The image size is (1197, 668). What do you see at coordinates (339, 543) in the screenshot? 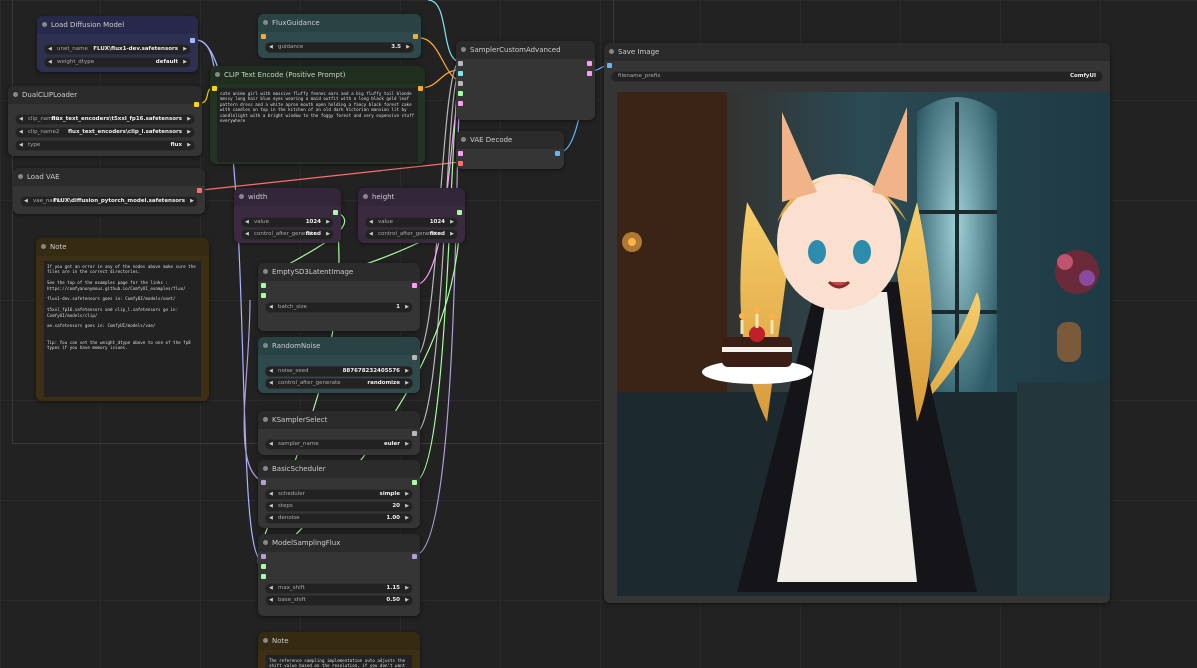
I see `node-title: ModelSamplingFlux` at bounding box center [339, 543].